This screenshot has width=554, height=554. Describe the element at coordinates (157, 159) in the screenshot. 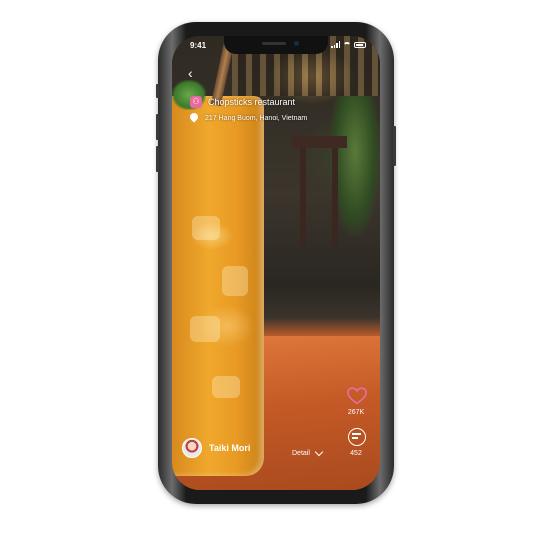

I see `volume-down-button` at that location.